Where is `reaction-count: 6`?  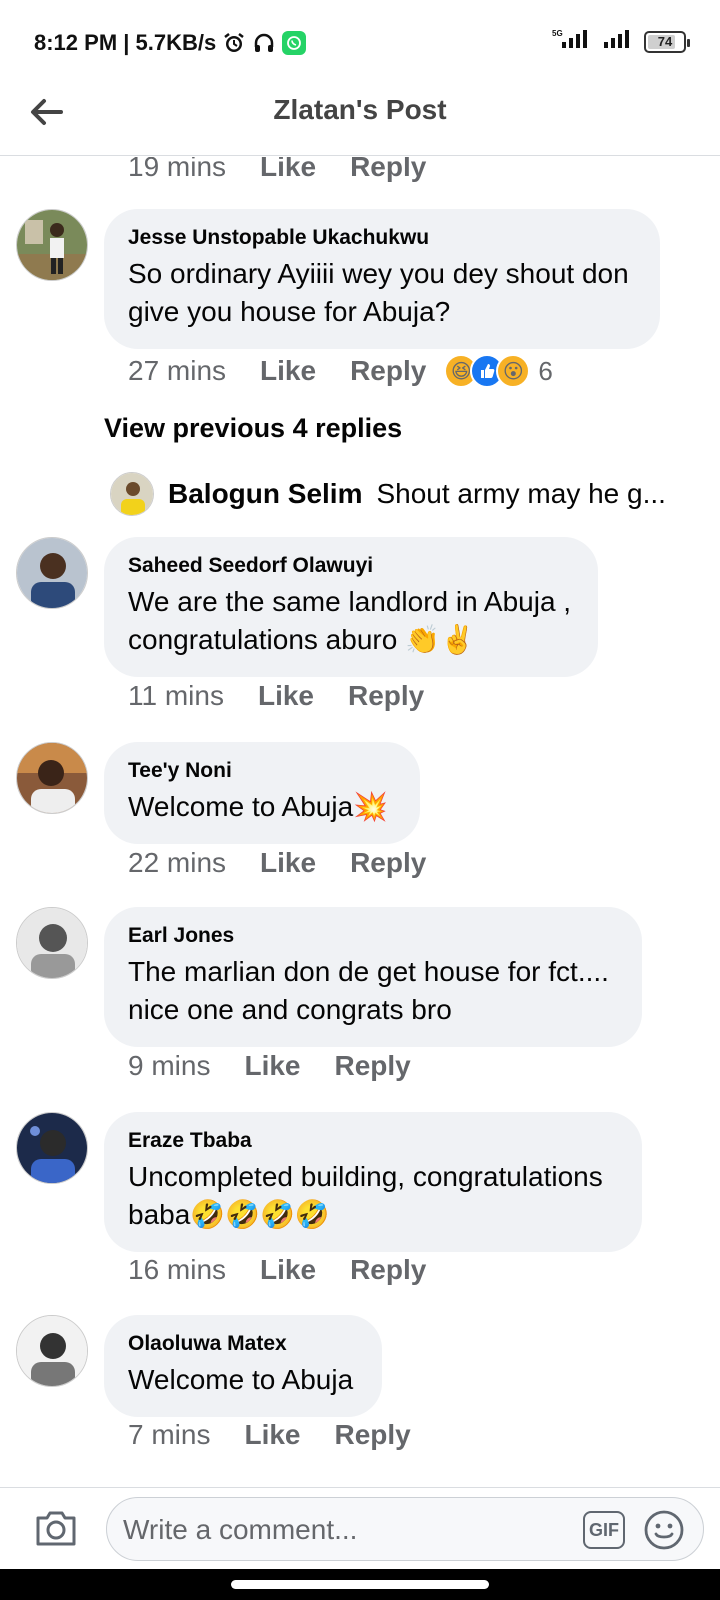
reaction-count: 6 is located at coordinates (545, 370).